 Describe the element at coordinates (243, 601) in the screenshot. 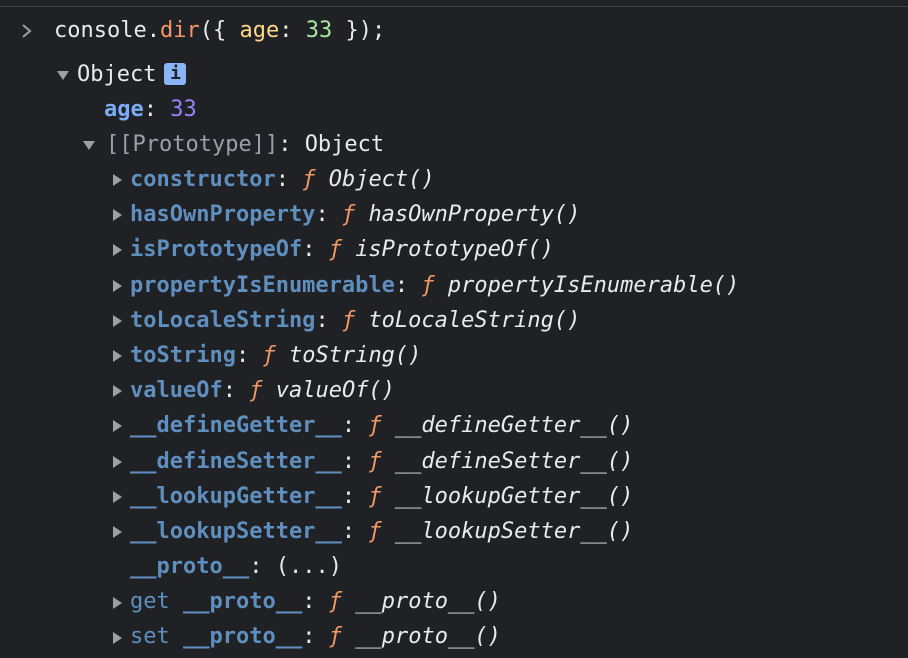

I see `getter-key: __proto__` at that location.